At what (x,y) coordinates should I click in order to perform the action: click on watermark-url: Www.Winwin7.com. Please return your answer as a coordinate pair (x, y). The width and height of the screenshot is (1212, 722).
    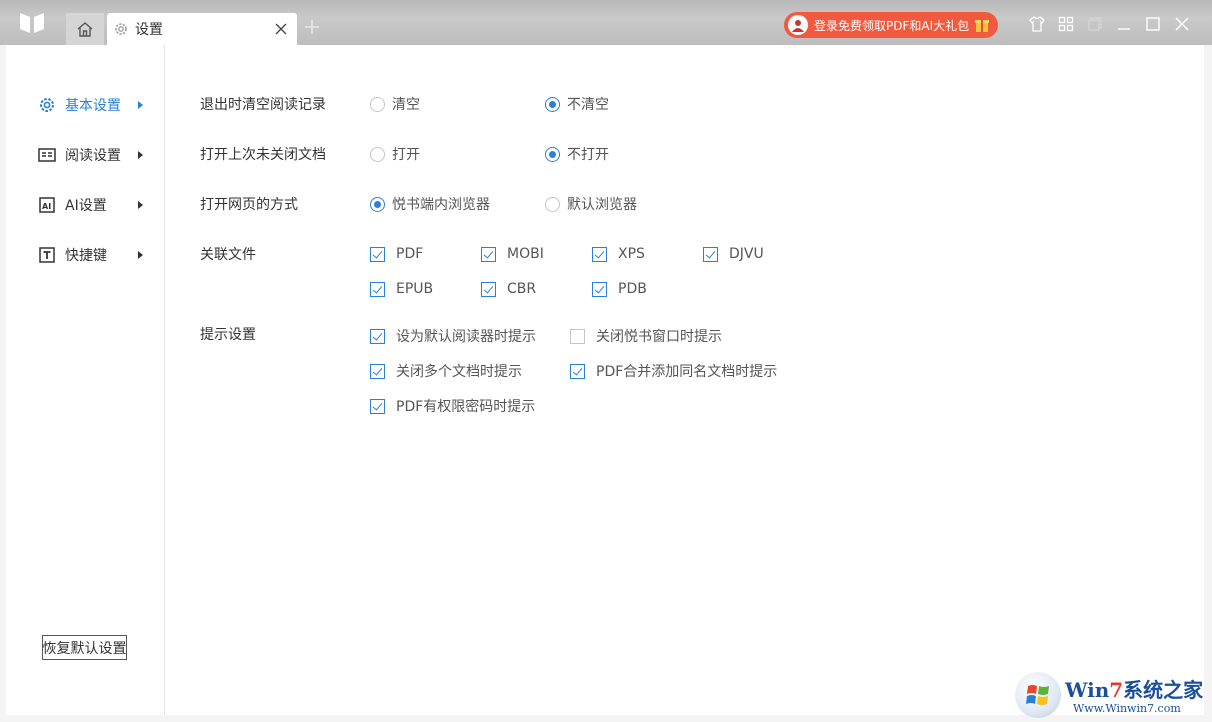
    Looking at the image, I should click on (1127, 708).